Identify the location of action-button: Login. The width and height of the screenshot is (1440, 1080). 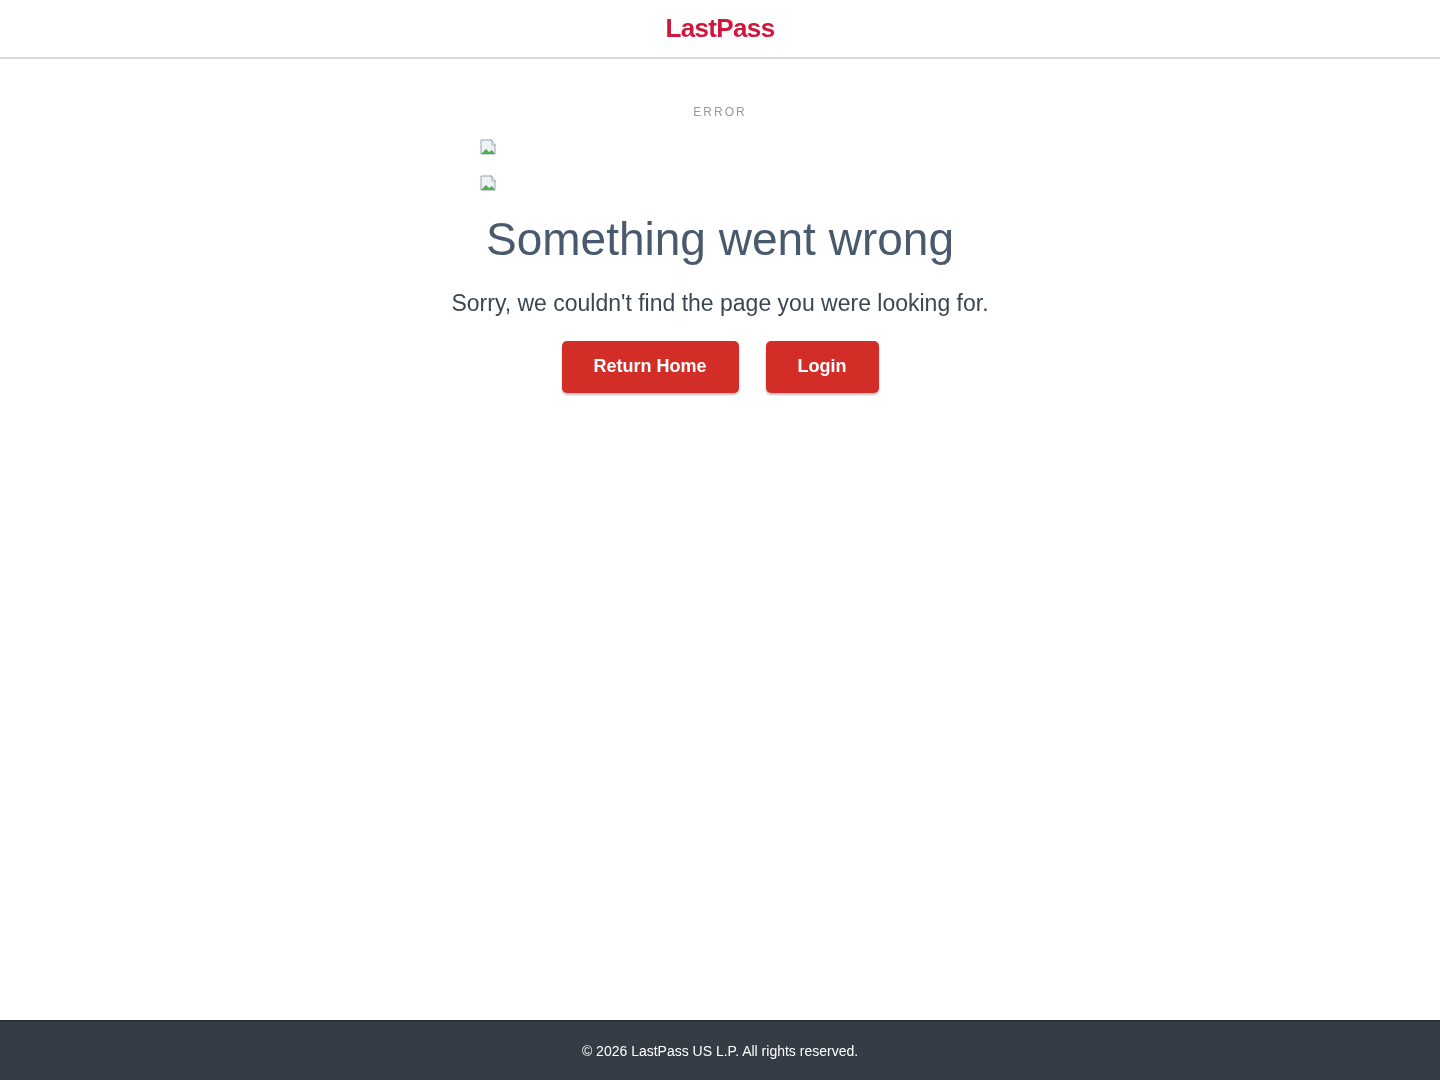
(822, 366).